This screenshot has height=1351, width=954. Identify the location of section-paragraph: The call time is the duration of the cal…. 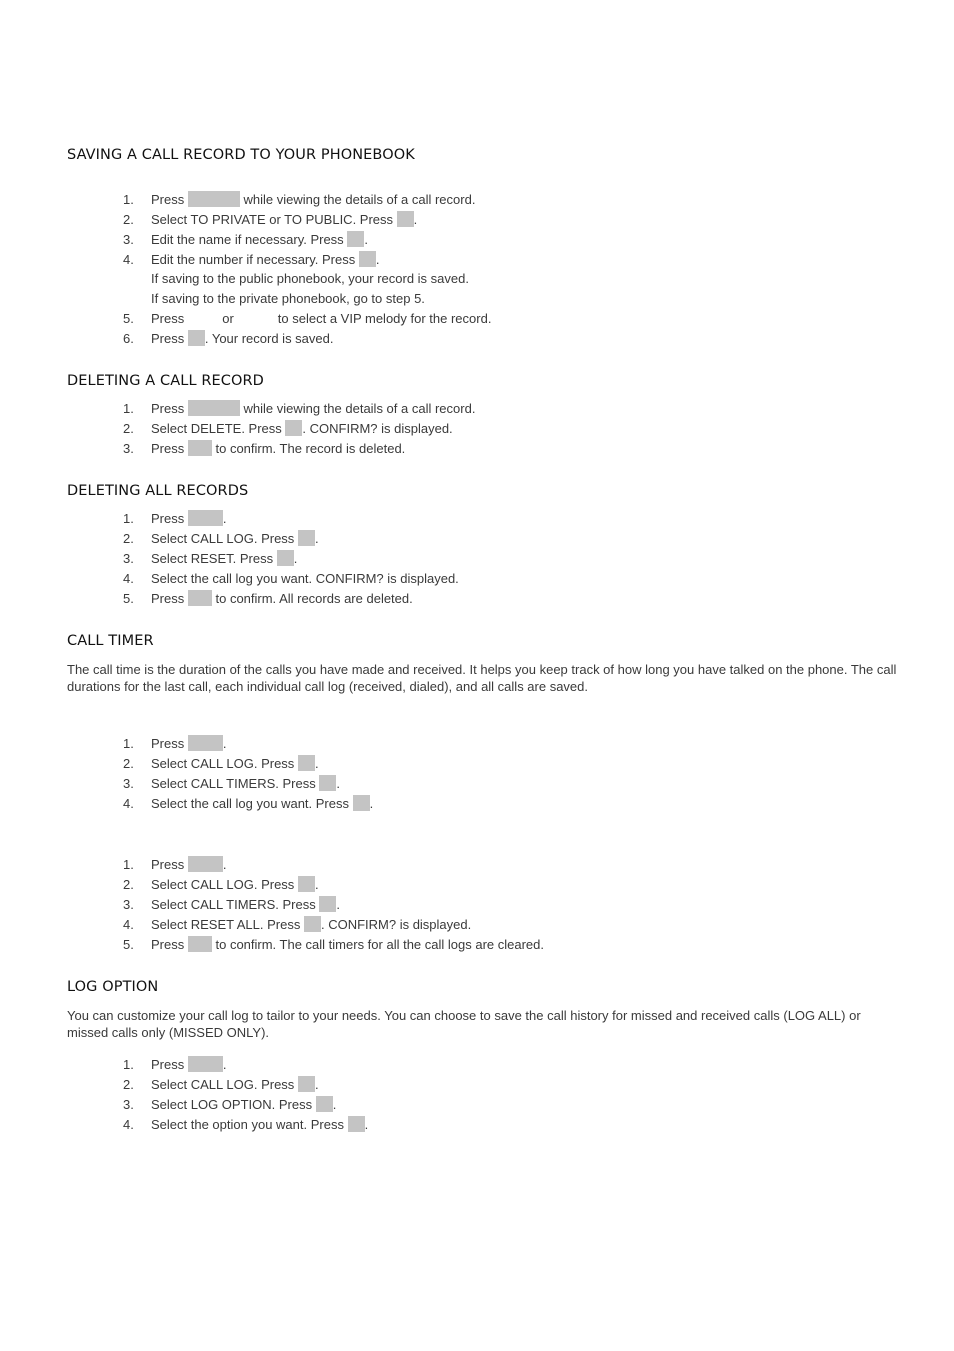
(482, 678).